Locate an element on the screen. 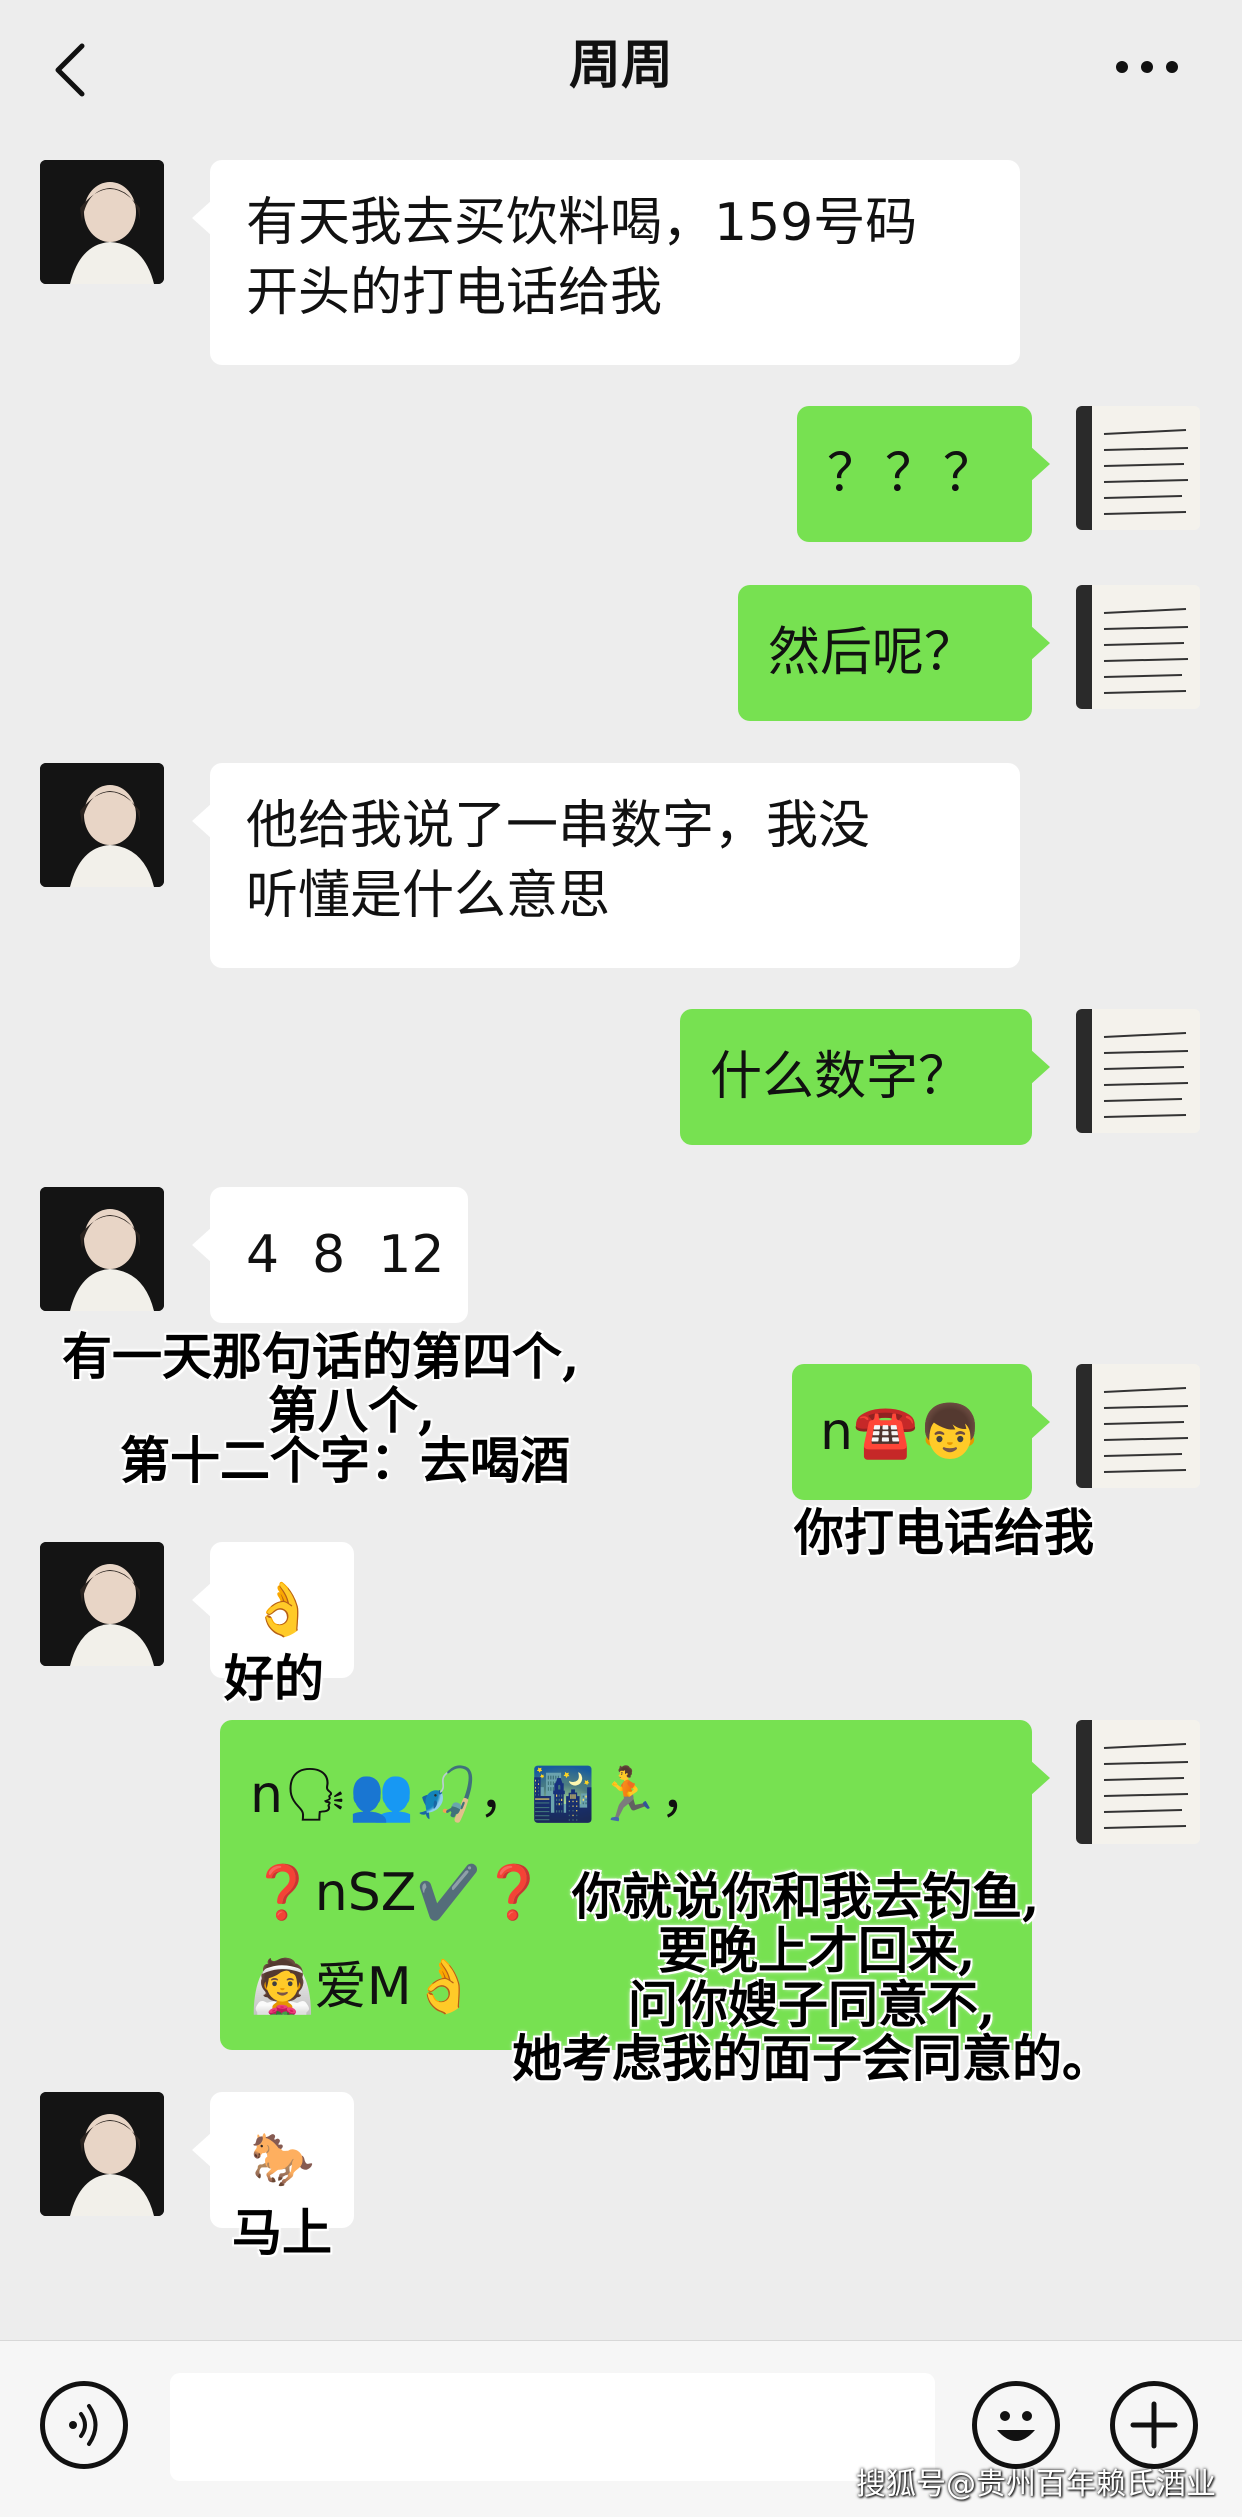 This screenshot has width=1242, height=2517. caption-text: 有一天那句话的第四个, is located at coordinates (321, 1356).